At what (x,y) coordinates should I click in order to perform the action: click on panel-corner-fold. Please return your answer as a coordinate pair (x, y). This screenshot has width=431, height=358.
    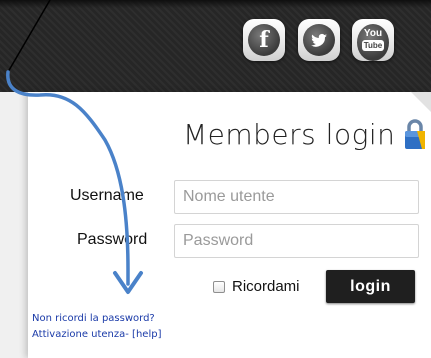
    Looking at the image, I should click on (421, 102).